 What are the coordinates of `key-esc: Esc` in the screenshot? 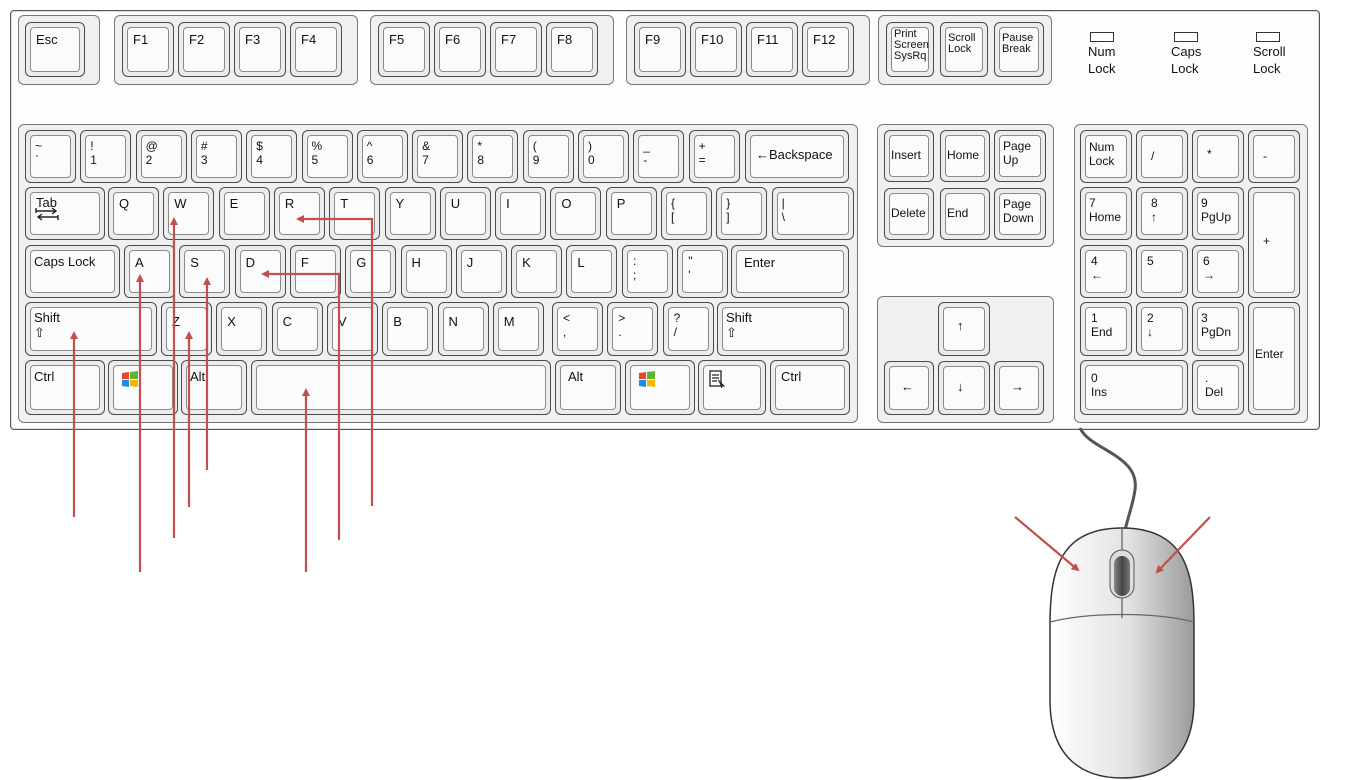 It's located at (55, 49).